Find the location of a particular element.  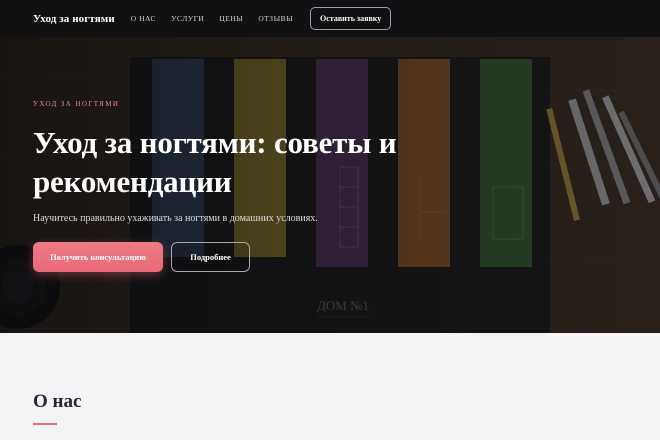

hero-eyebrow: Уход за ногтями is located at coordinates (76, 104).